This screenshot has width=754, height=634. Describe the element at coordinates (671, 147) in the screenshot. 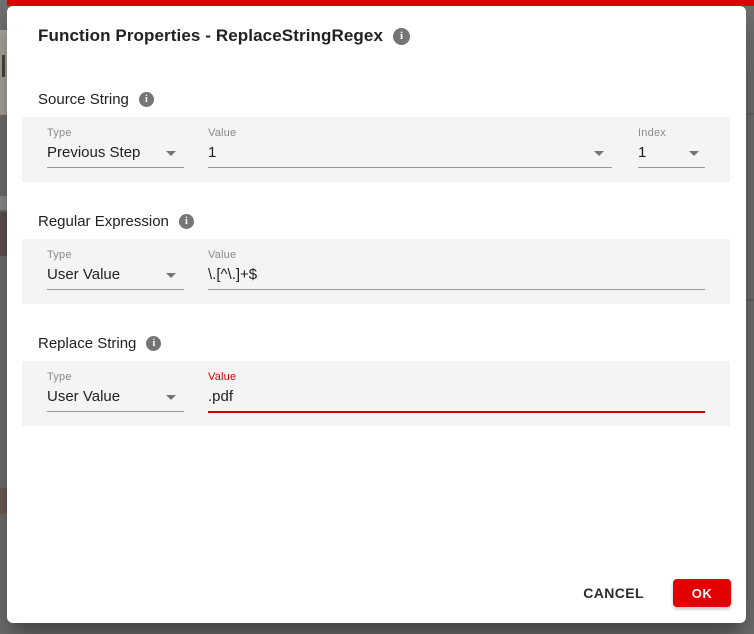

I see `source-index-select: Index 1` at that location.